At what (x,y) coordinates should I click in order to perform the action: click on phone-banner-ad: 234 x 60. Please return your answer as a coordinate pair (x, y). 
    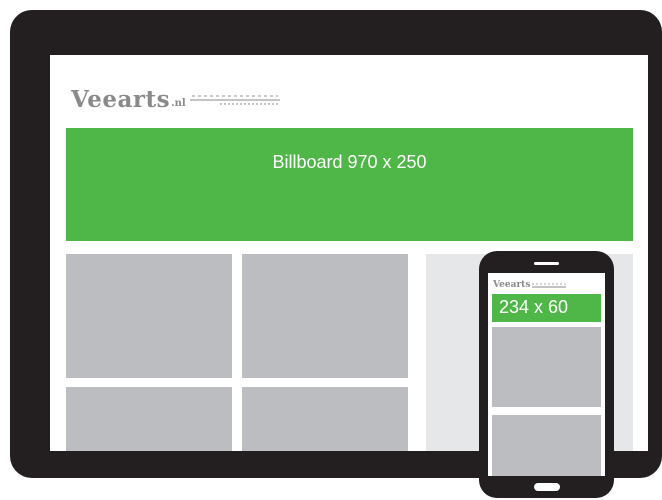
    Looking at the image, I should click on (546, 308).